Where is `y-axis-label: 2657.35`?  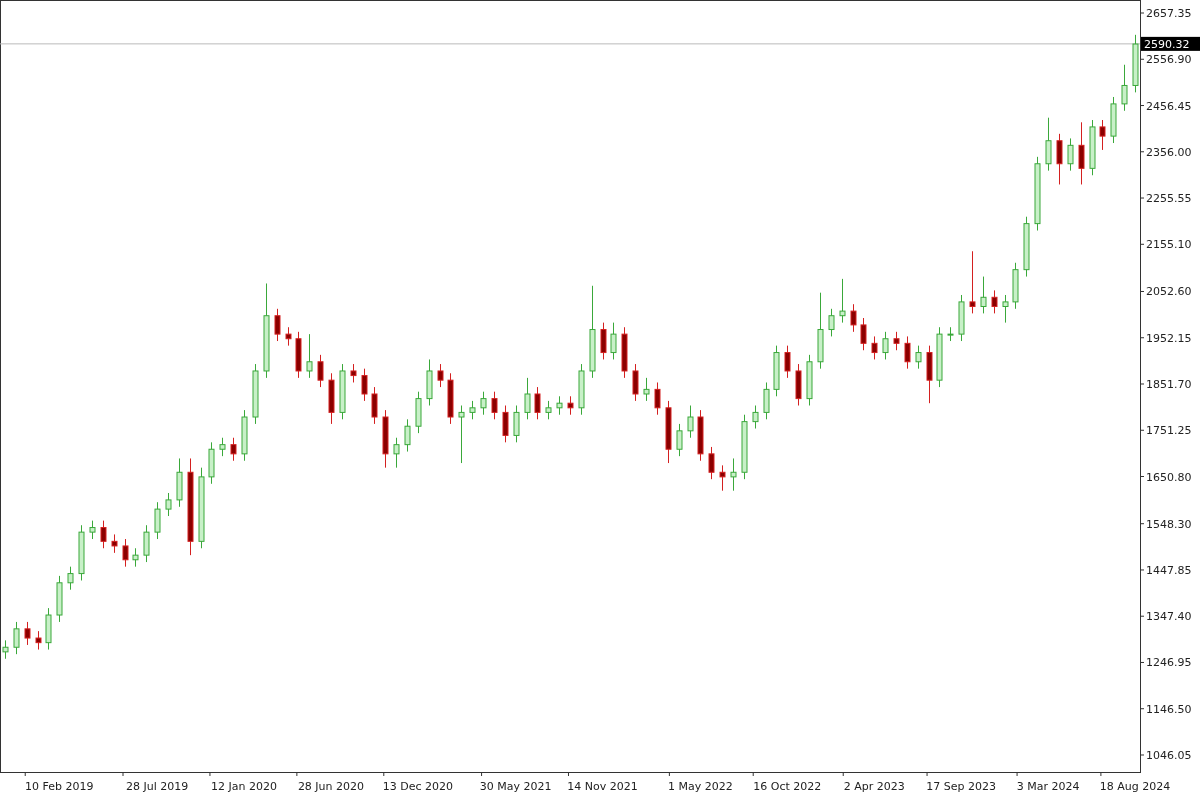
y-axis-label: 2657.35 is located at coordinates (1169, 13).